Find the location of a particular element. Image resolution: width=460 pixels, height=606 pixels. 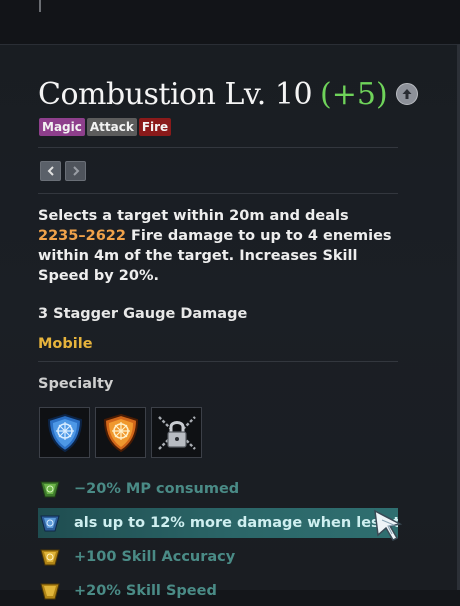

top-bar is located at coordinates (230, 22).